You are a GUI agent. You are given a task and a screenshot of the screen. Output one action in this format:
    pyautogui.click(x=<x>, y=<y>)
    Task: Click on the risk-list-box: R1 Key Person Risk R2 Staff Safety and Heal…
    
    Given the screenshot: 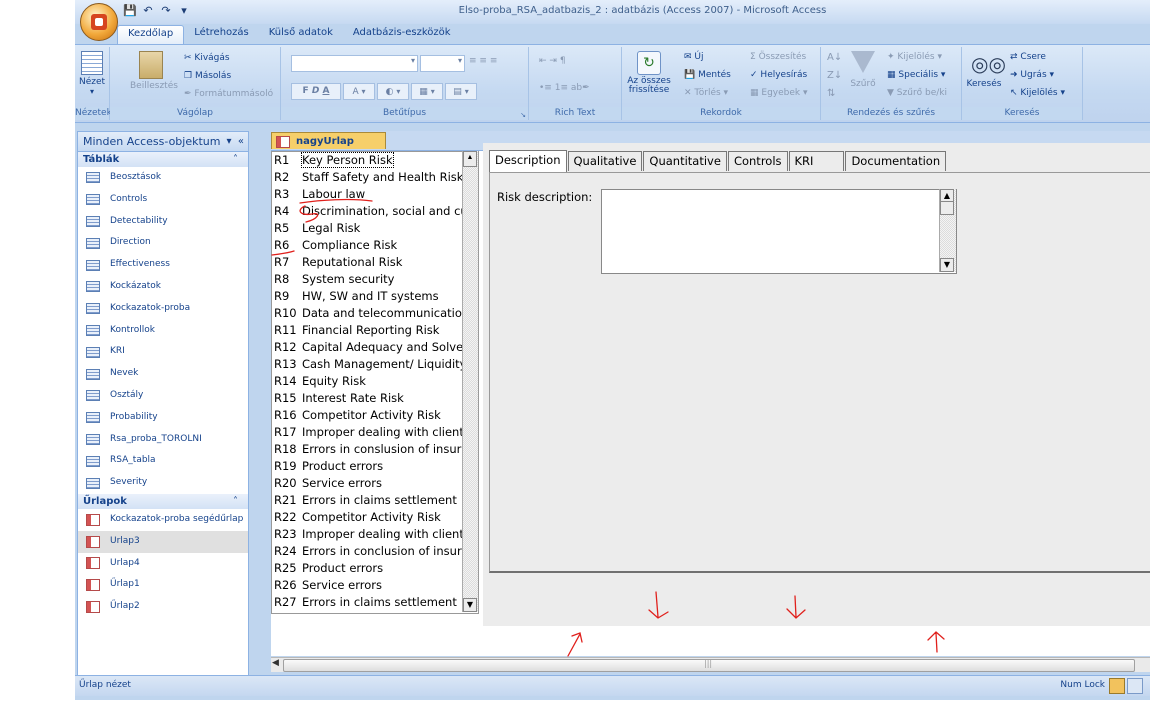 What is the action you would take?
    pyautogui.click(x=375, y=382)
    